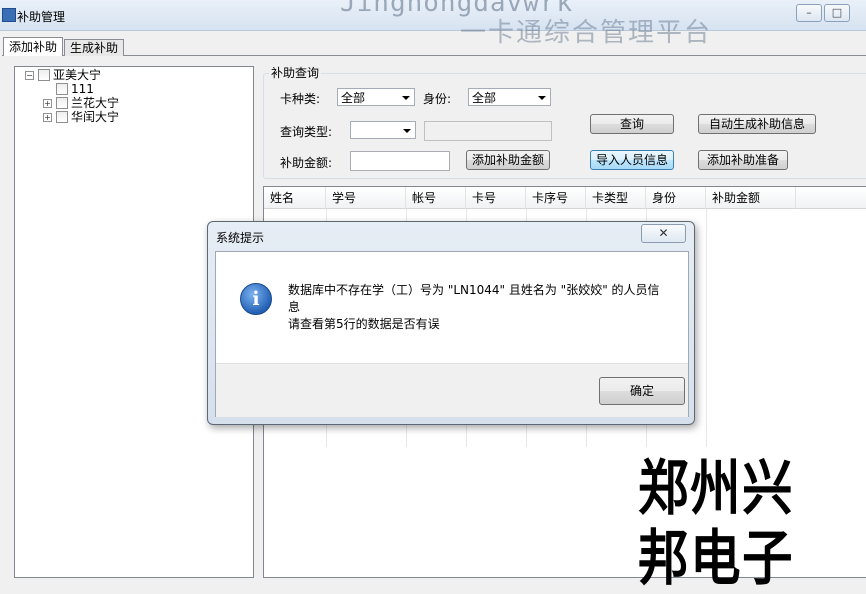 This screenshot has height=594, width=866. Describe the element at coordinates (9, 15) in the screenshot. I see `app-icon` at that location.